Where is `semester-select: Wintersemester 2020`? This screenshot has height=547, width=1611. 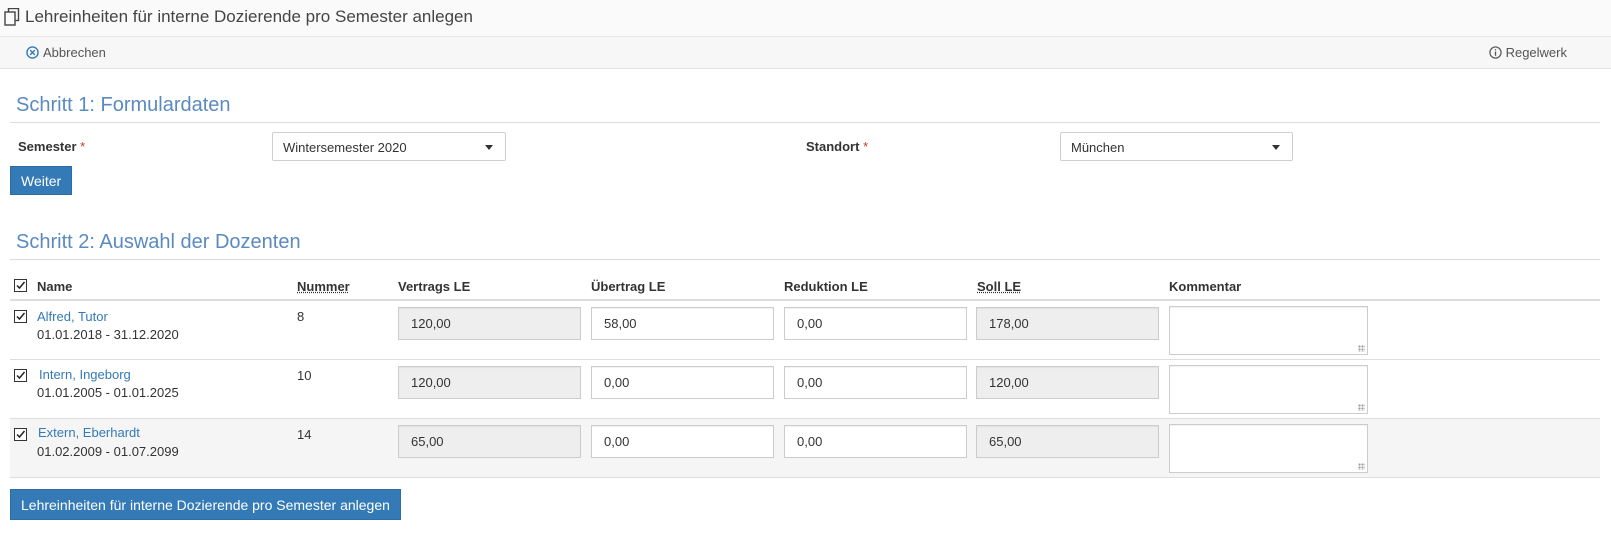 semester-select: Wintersemester 2020 is located at coordinates (389, 146).